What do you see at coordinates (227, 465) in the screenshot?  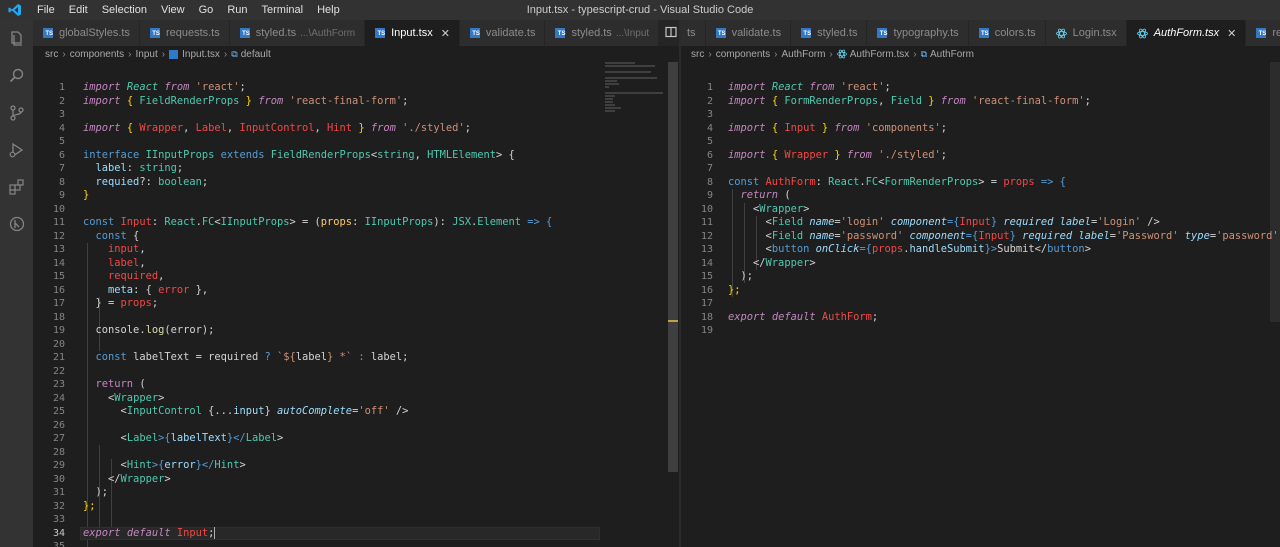 I see `code-token: Hint` at bounding box center [227, 465].